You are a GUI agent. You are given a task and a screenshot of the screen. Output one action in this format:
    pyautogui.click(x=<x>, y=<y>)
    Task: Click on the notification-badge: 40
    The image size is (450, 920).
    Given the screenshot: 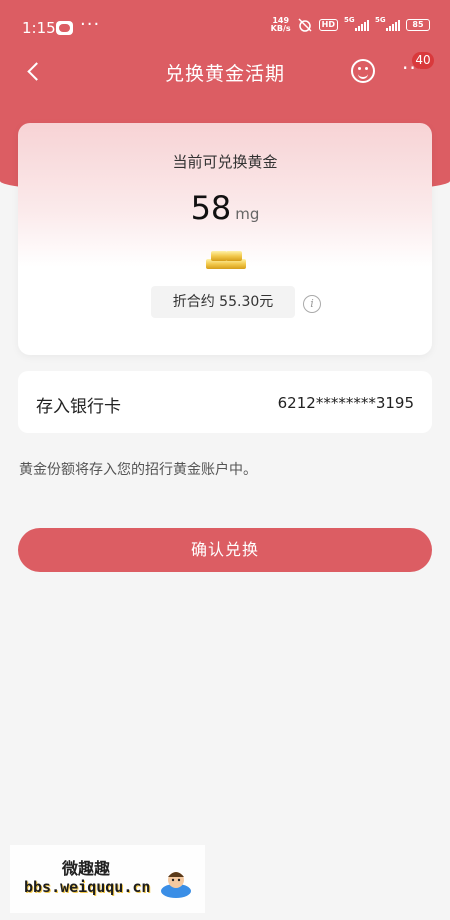 What is the action you would take?
    pyautogui.click(x=423, y=60)
    